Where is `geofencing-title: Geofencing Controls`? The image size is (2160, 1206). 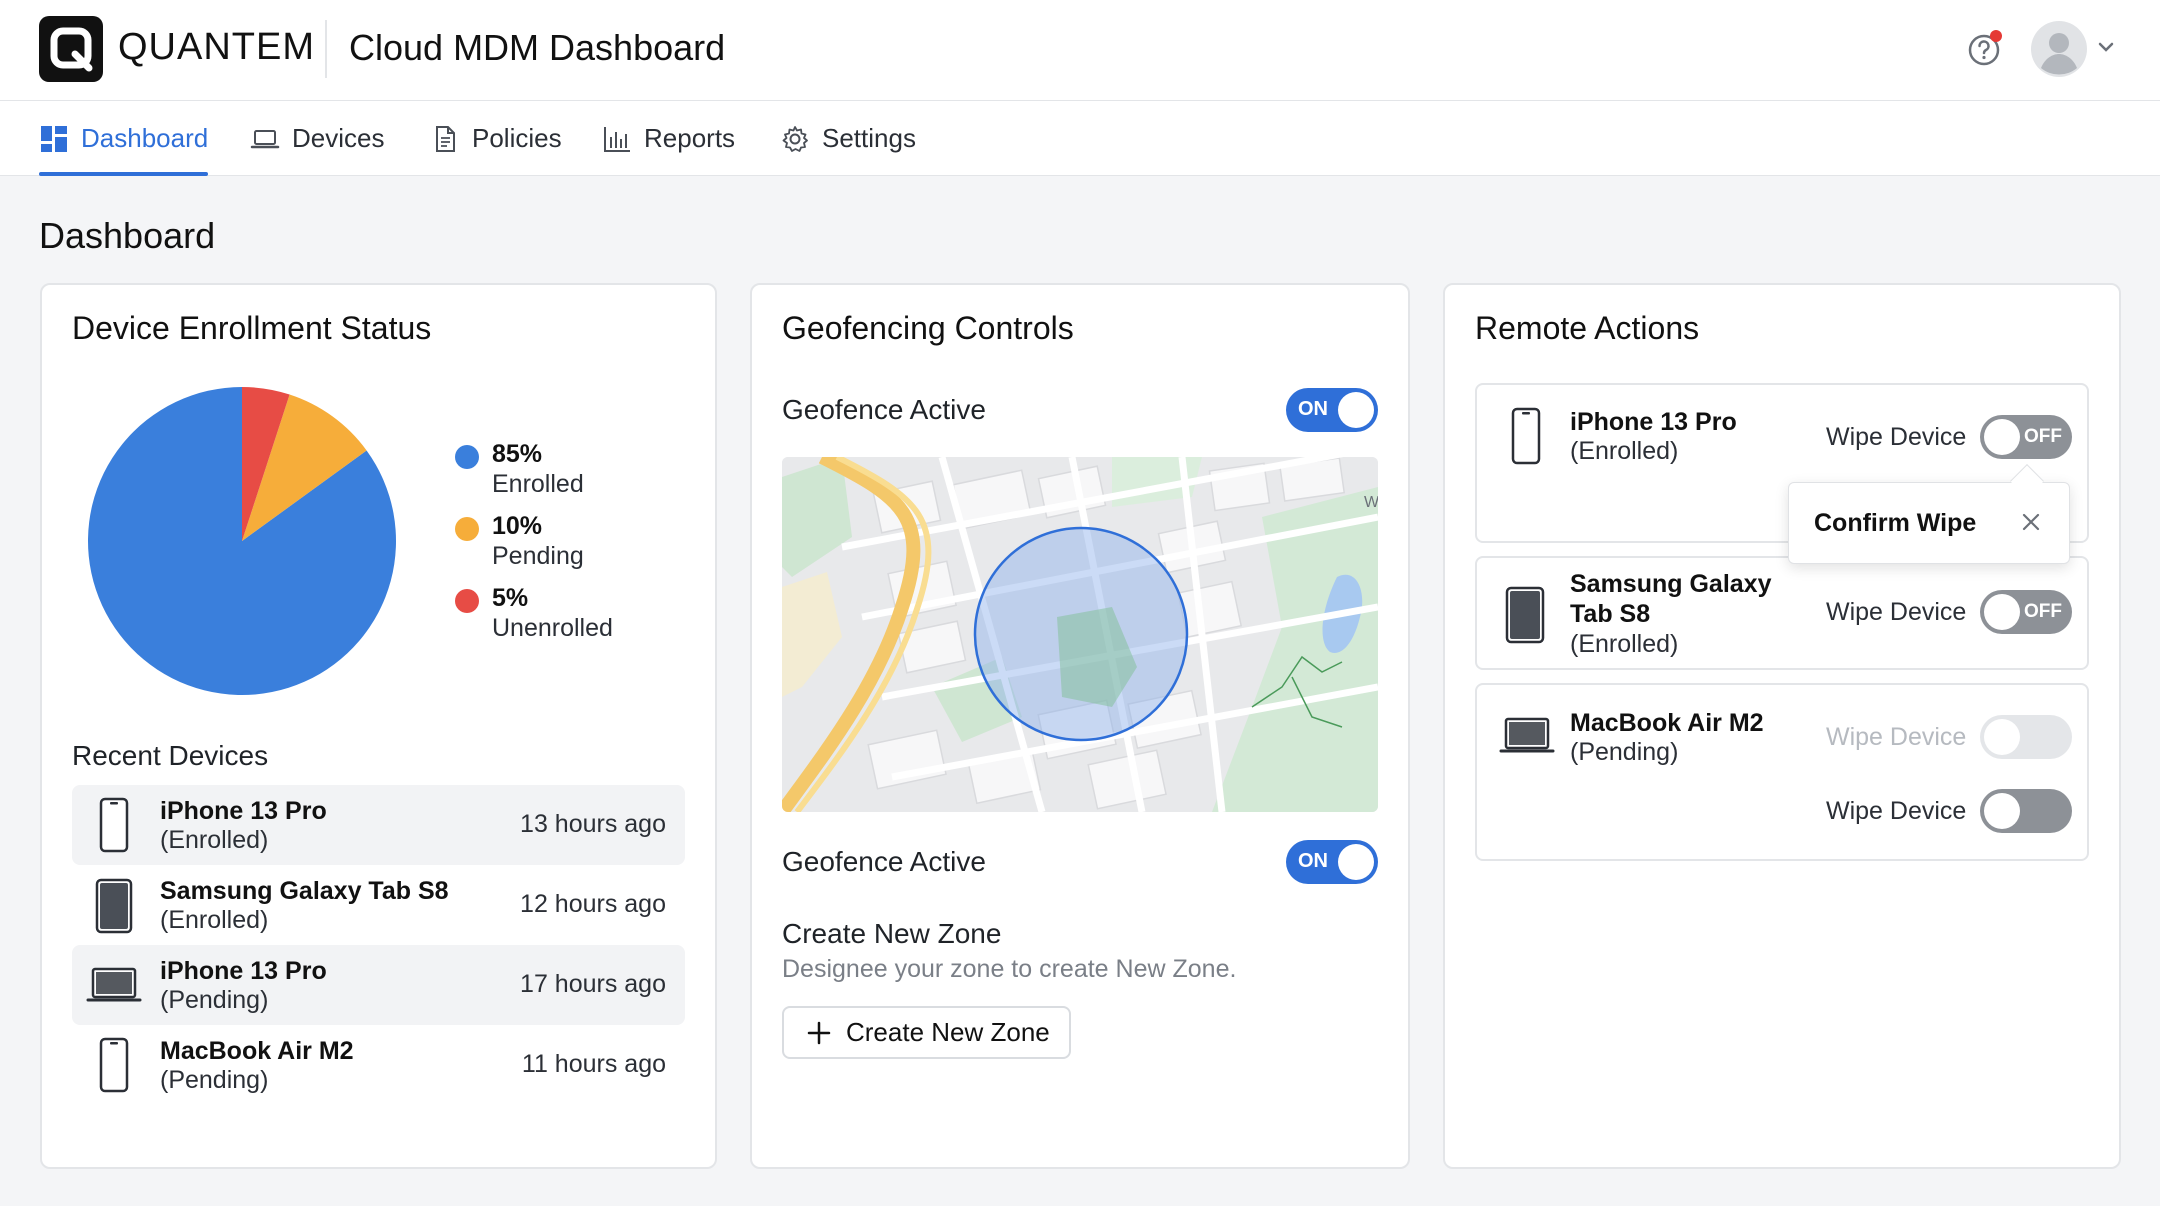 geofencing-title: Geofencing Controls is located at coordinates (928, 328).